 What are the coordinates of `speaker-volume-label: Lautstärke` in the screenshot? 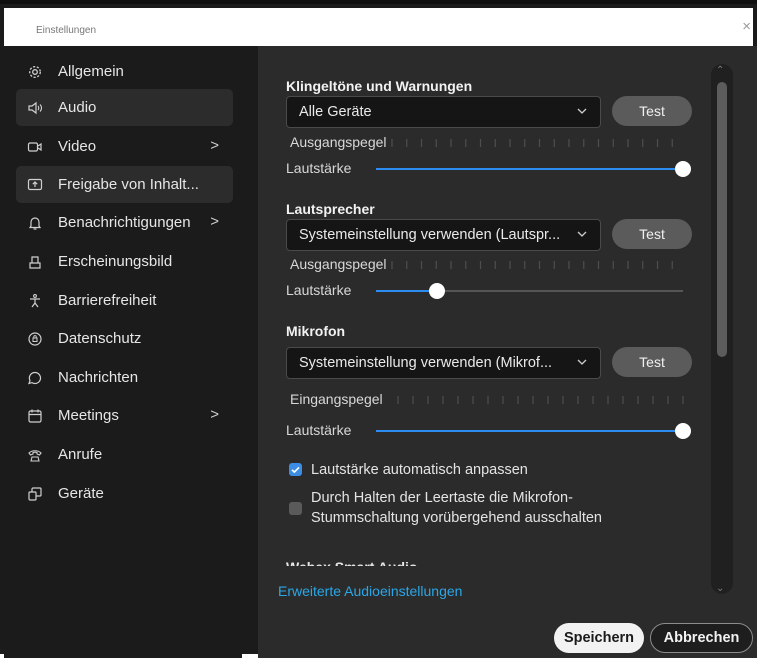 It's located at (319, 290).